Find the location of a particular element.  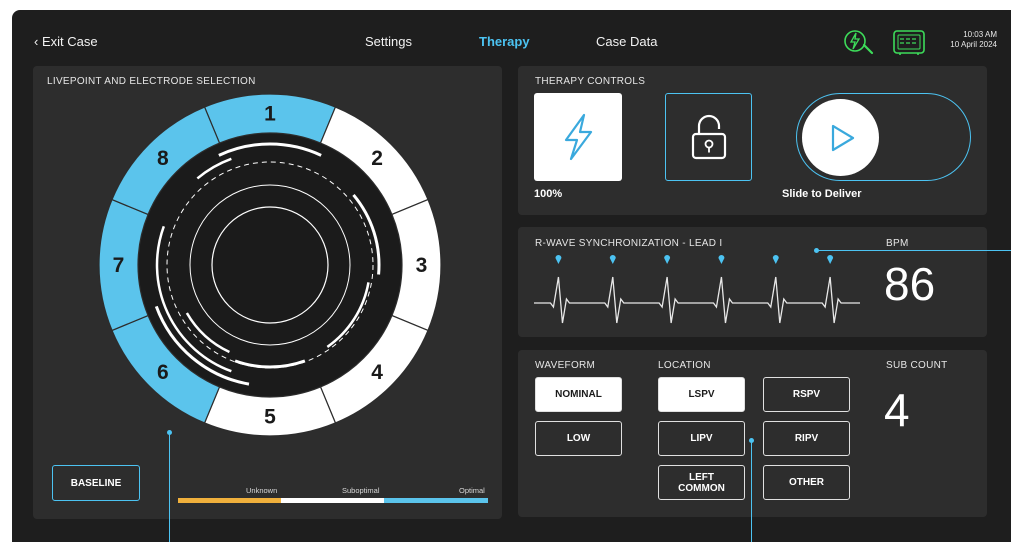

unlock-button is located at coordinates (708, 137).